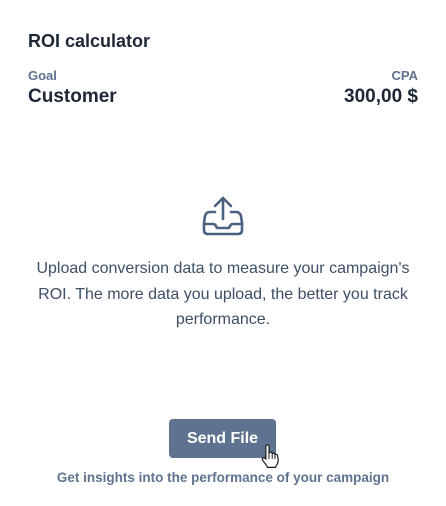 The width and height of the screenshot is (446, 506). What do you see at coordinates (42, 75) in the screenshot?
I see `goal-label: Goal` at bounding box center [42, 75].